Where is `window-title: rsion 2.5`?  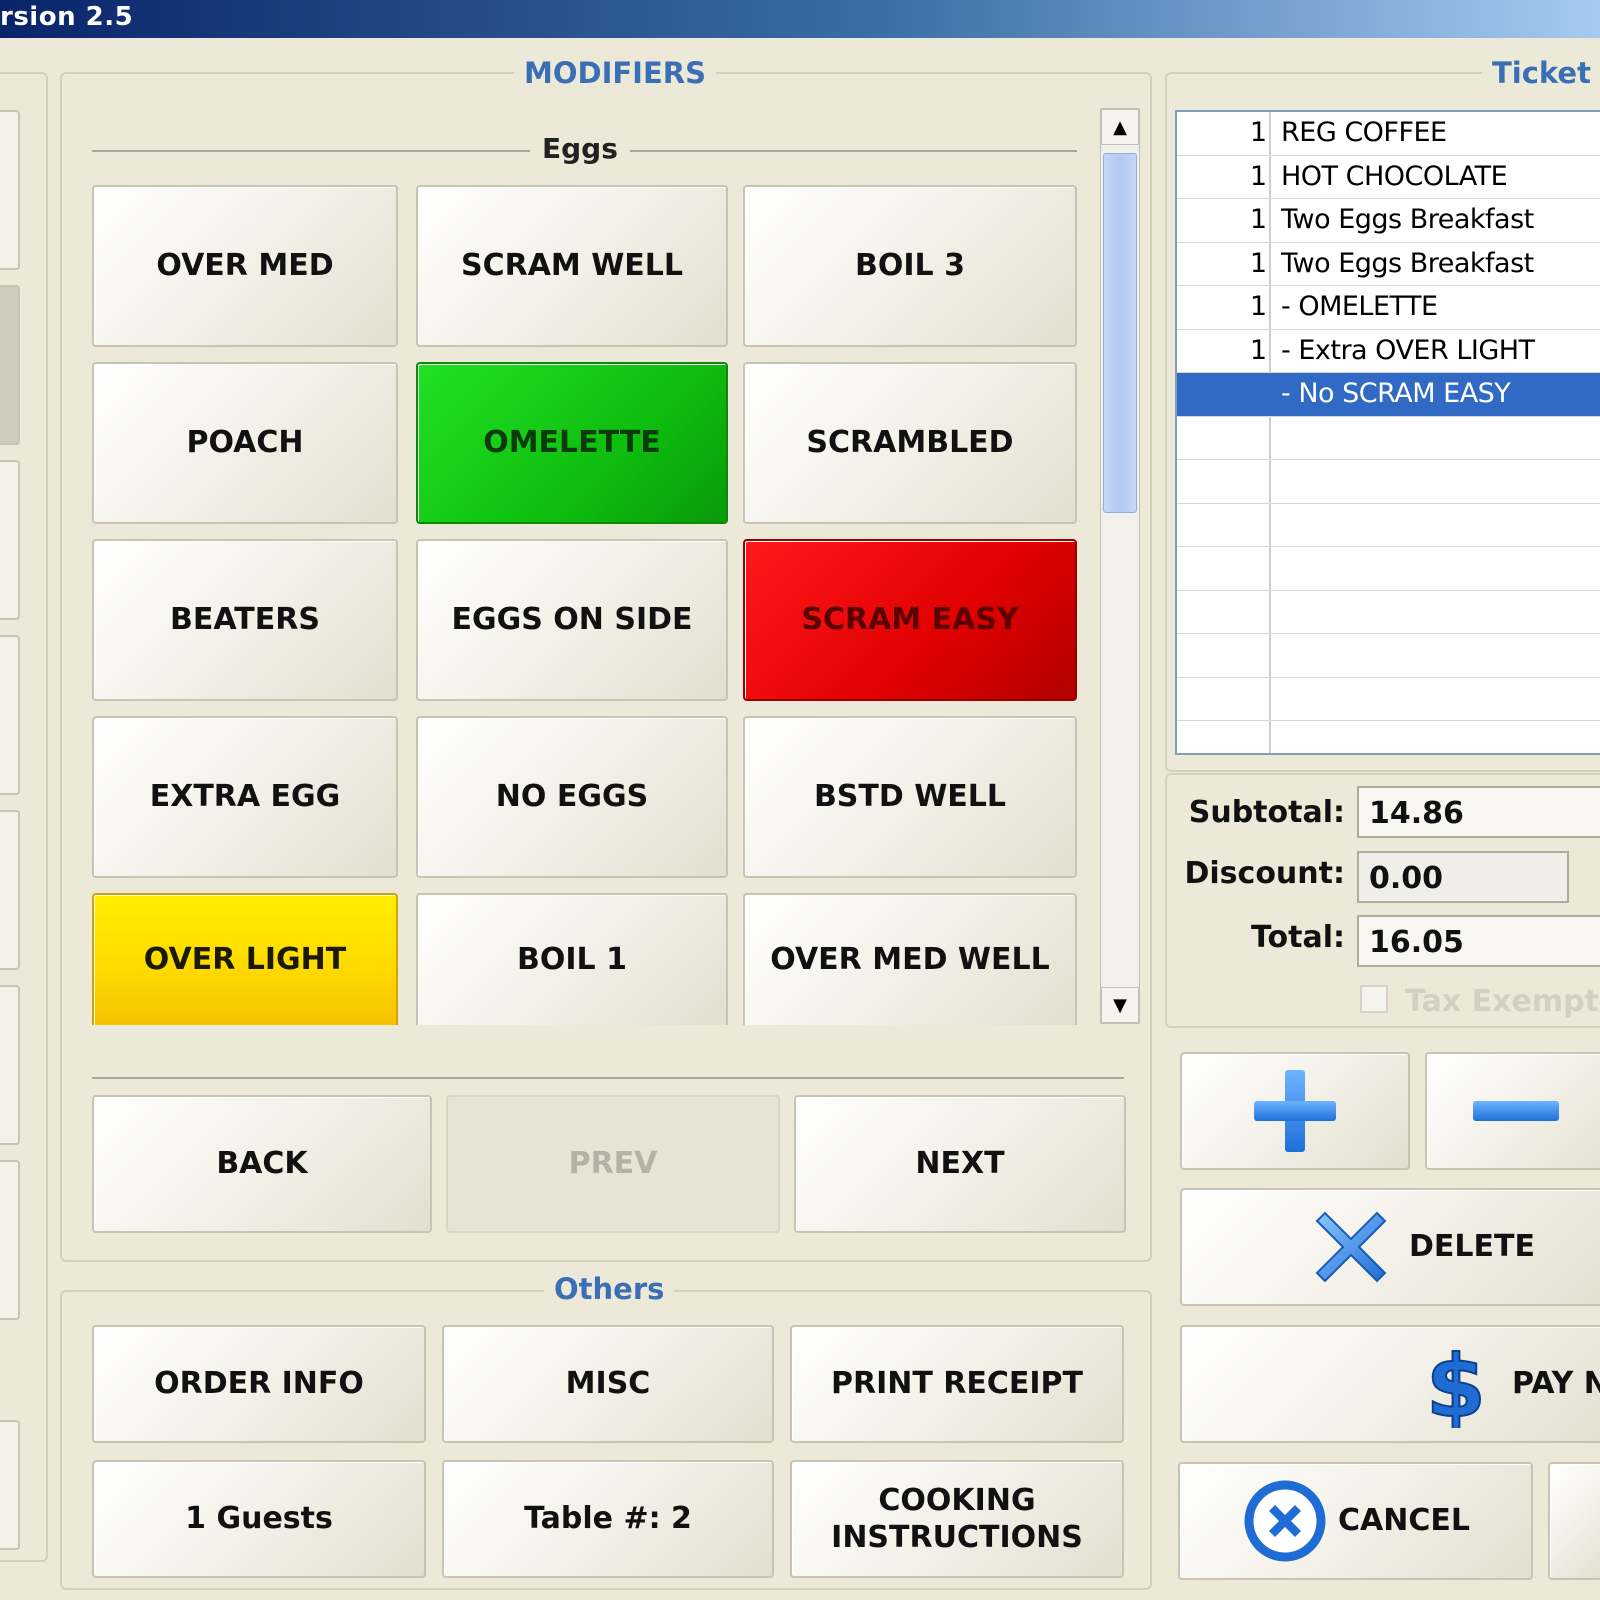
window-title: rsion 2.5 is located at coordinates (67, 17).